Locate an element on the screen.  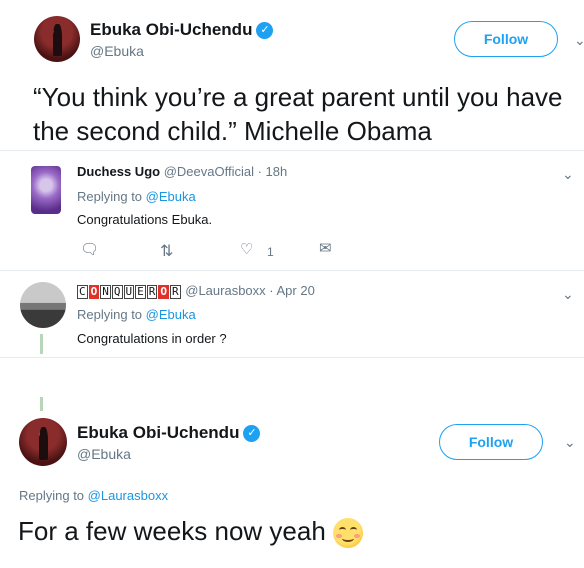
reply-text: Congratulations in order ? is located at coordinates (152, 338).